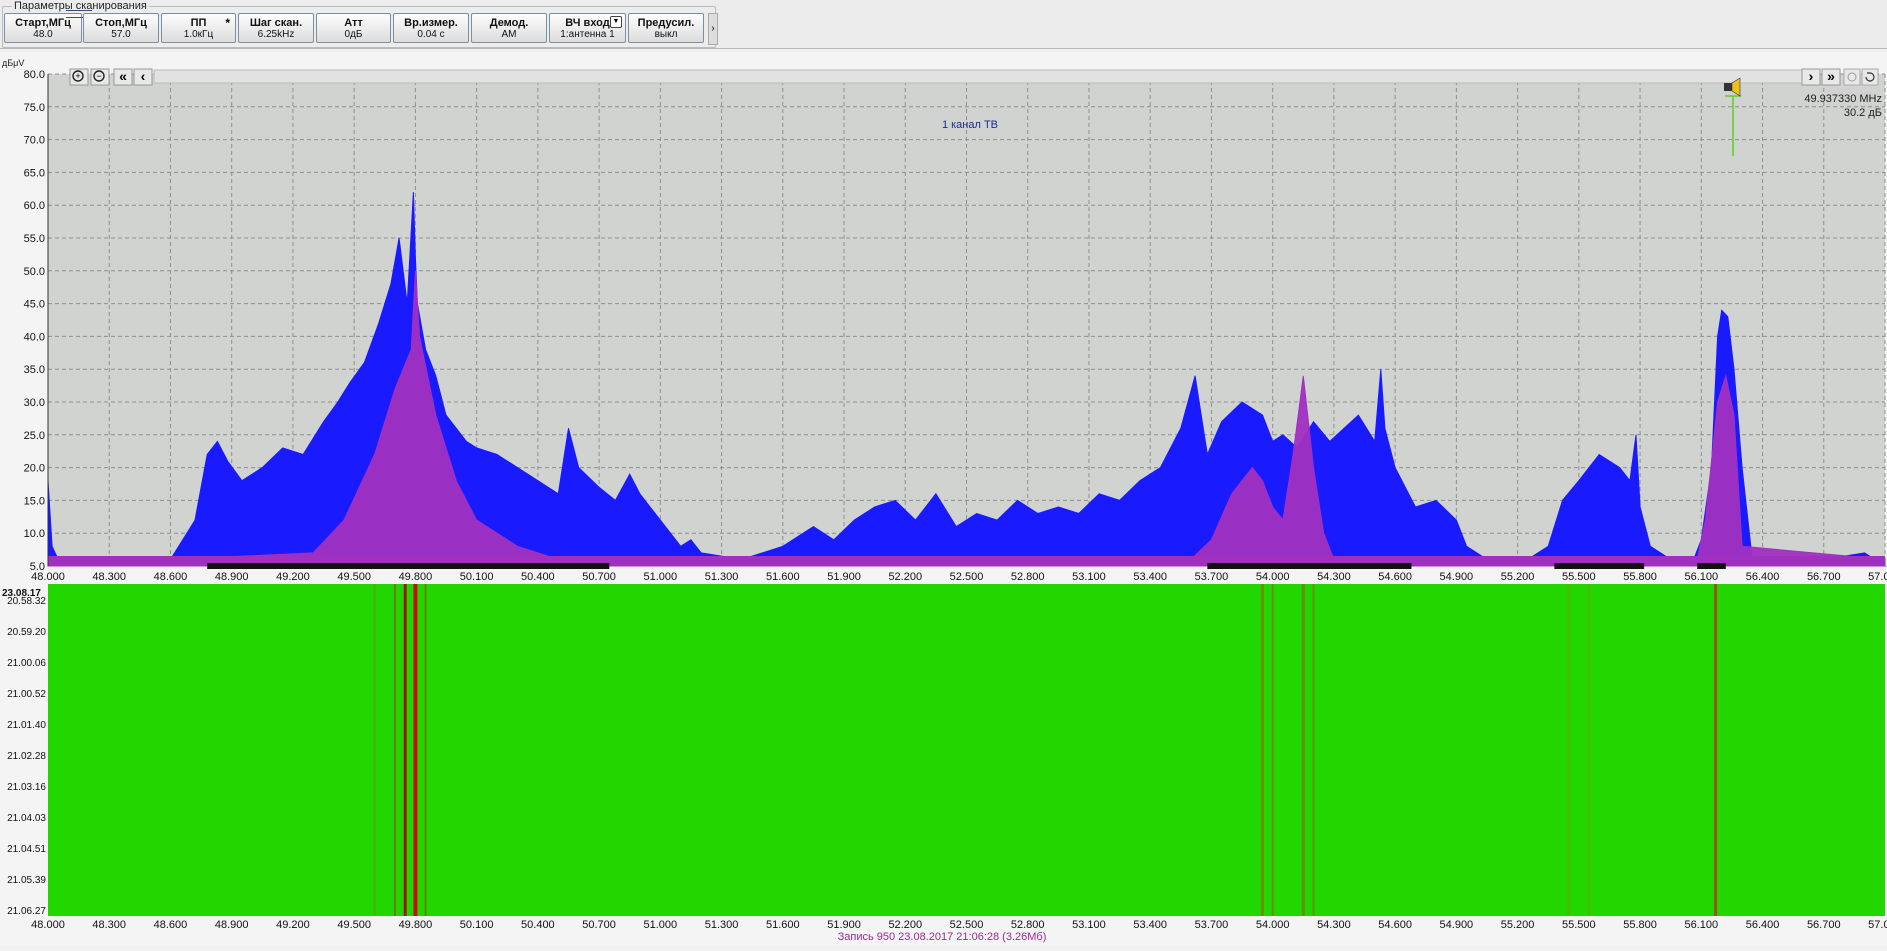 This screenshot has width=1887, height=951. Describe the element at coordinates (587, 28) in the screenshot. I see `rf-input-dropdown: ▼ ВЧ вход 1:антенна 1` at that location.